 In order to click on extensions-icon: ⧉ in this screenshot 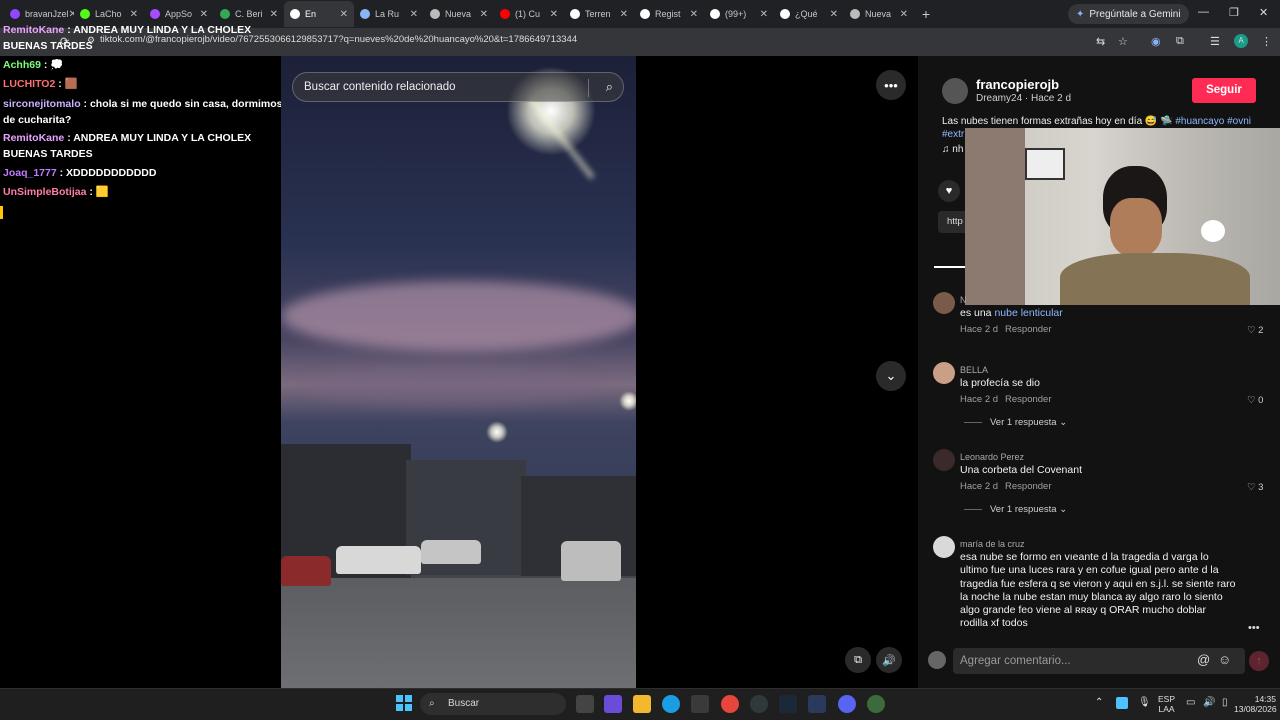, I will do `click(1180, 41)`.